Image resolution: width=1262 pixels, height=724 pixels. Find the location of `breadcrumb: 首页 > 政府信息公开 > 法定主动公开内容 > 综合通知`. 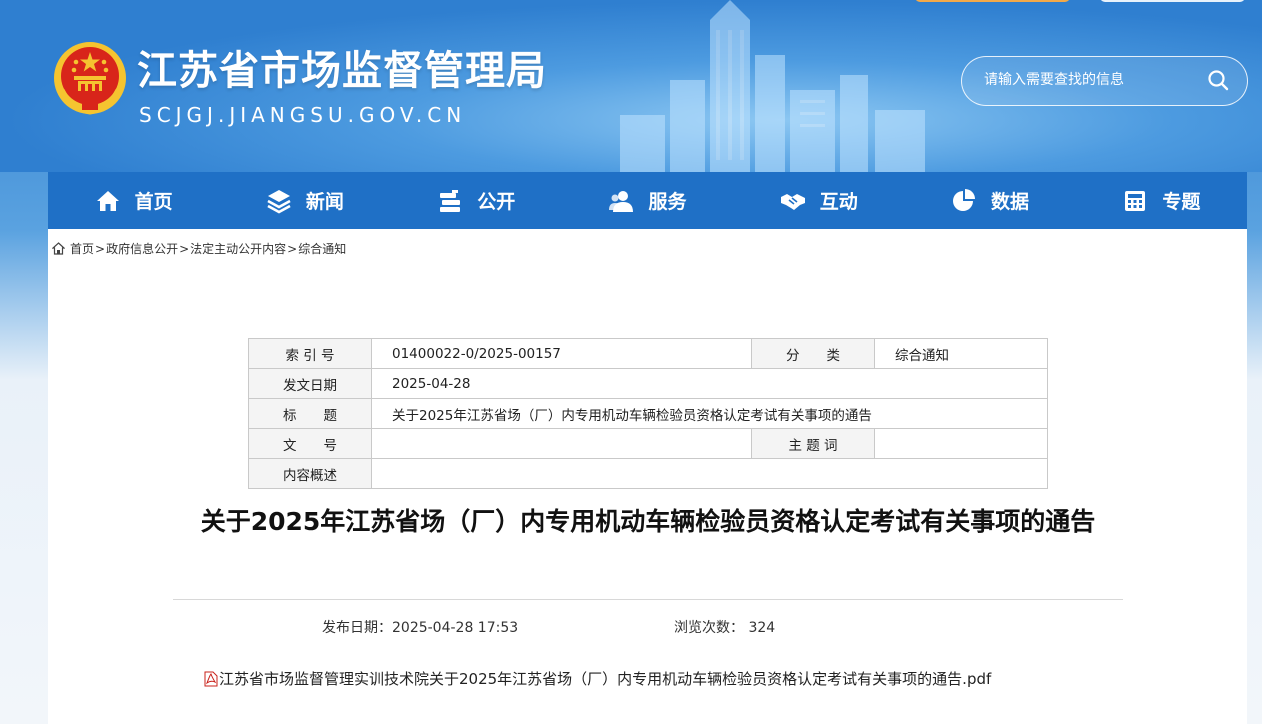

breadcrumb: 首页 > 政府信息公开 > 法定主动公开内容 > 综合通知 is located at coordinates (199, 248).